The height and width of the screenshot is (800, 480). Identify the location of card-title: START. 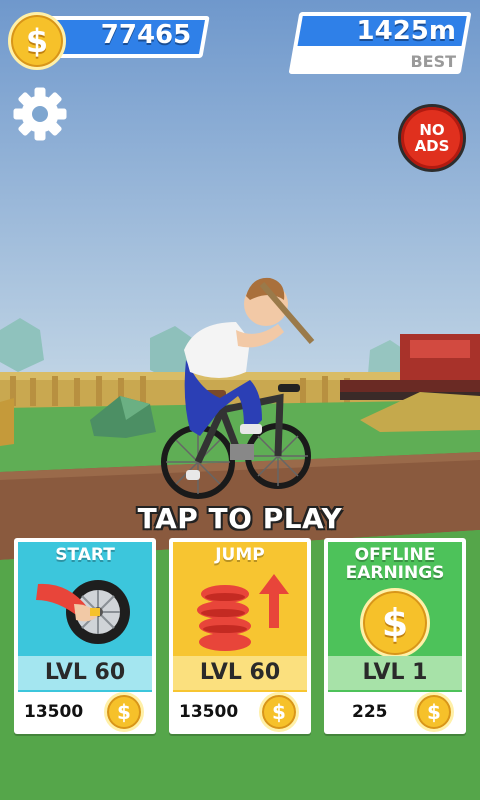
(85, 555).